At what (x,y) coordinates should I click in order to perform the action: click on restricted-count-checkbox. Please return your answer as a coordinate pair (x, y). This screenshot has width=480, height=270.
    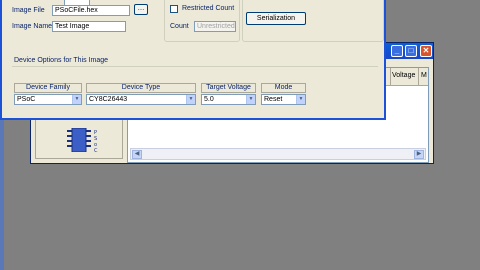
    Looking at the image, I should click on (174, 9).